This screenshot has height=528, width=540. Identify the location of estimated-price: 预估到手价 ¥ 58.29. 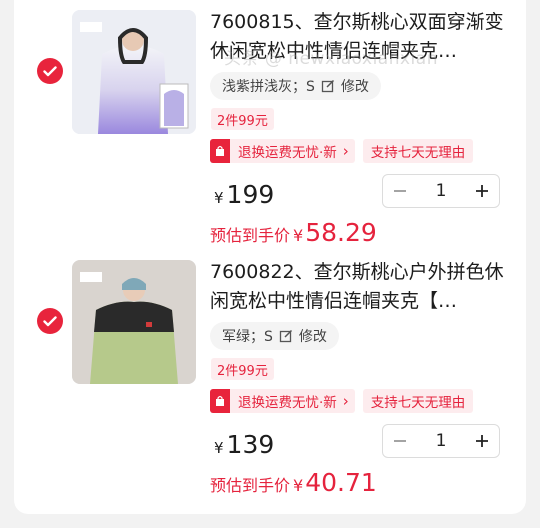
(293, 232).